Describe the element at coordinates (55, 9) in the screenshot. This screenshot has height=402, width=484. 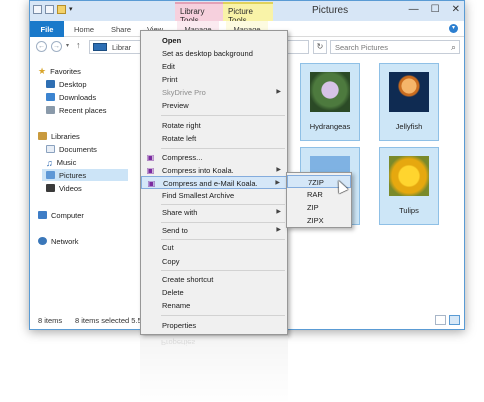
I see `quick-access-toolbar: ▾` at that location.